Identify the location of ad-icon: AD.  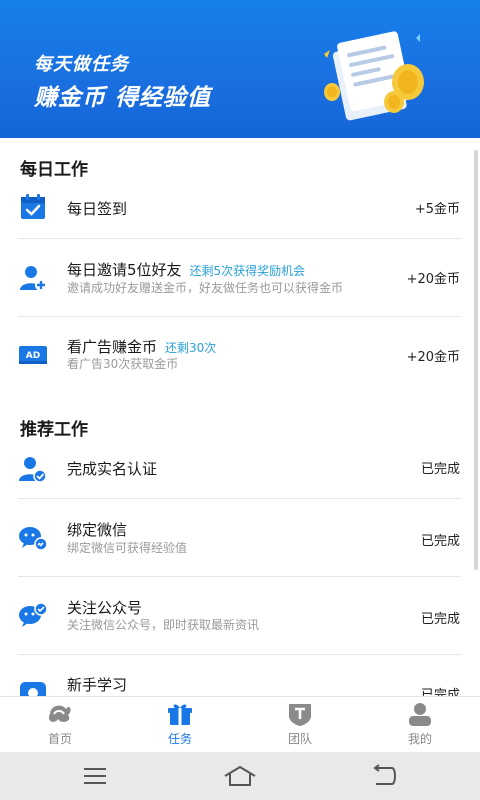
(33, 355).